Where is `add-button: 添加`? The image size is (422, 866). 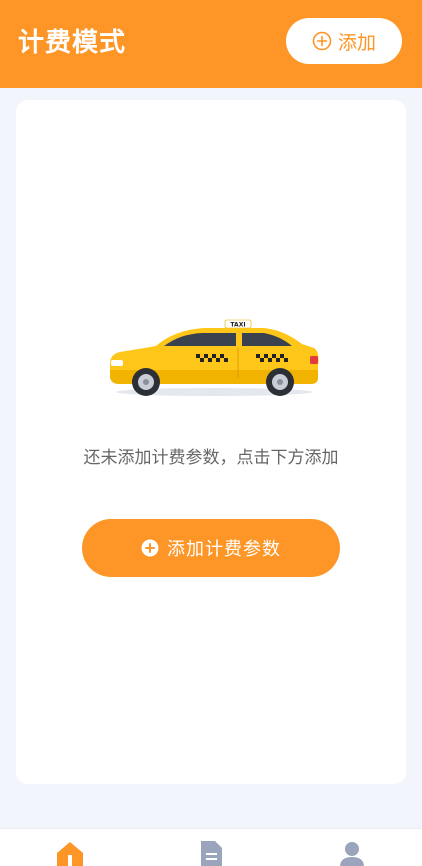 add-button: 添加 is located at coordinates (344, 41).